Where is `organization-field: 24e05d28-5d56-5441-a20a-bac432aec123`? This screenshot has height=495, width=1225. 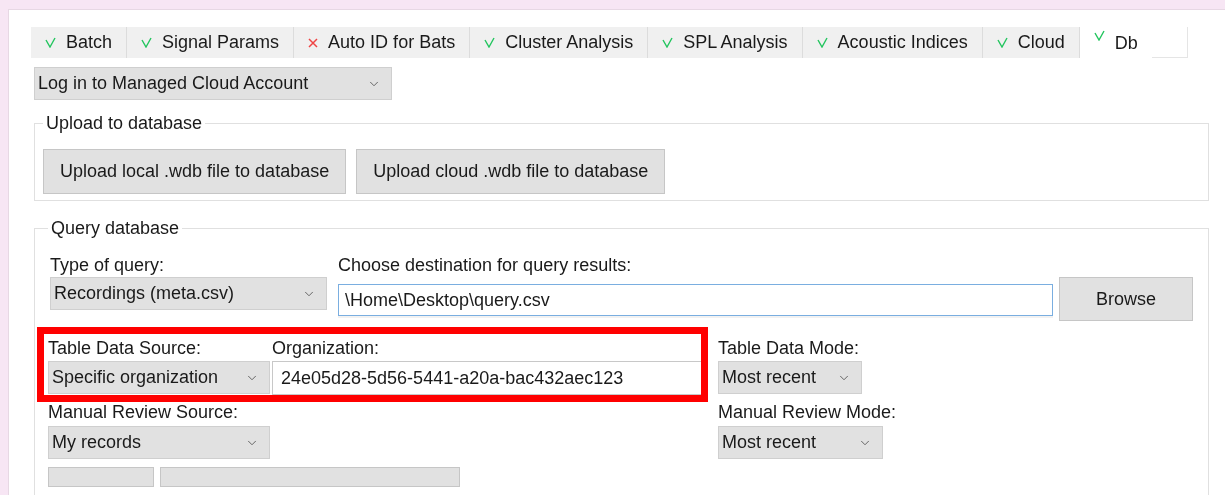 organization-field: 24e05d28-5d56-5441-a20a-bac432aec123 is located at coordinates (488, 378).